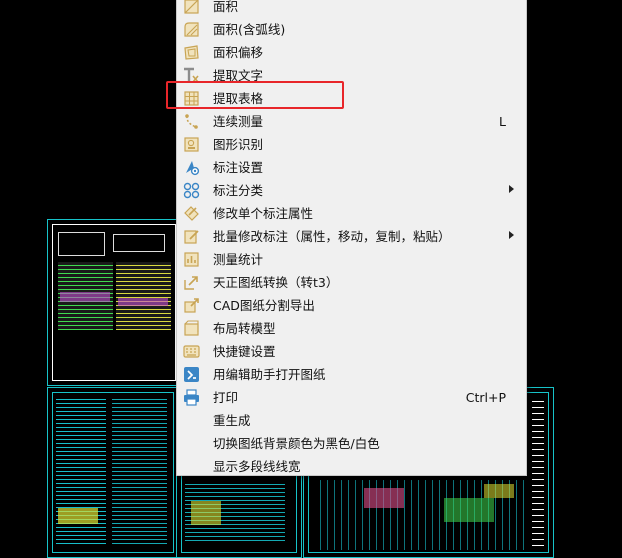 Image resolution: width=622 pixels, height=558 pixels. What do you see at coordinates (351, 144) in the screenshot?
I see `menu-item-shape-recognition: 图形识别` at bounding box center [351, 144].